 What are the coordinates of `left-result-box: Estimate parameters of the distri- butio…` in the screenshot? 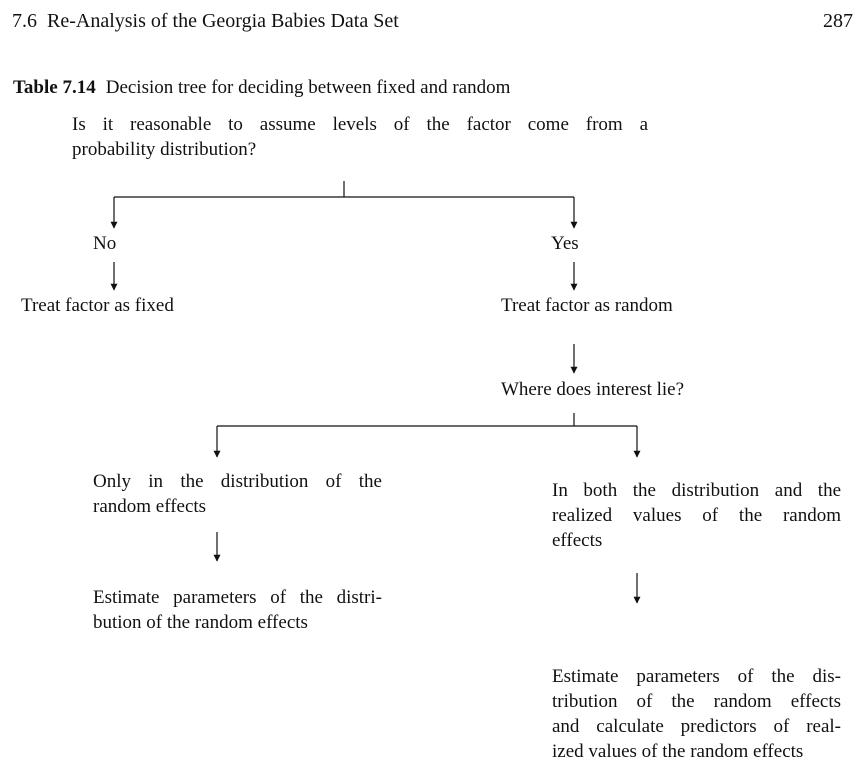 It's located at (237, 610).